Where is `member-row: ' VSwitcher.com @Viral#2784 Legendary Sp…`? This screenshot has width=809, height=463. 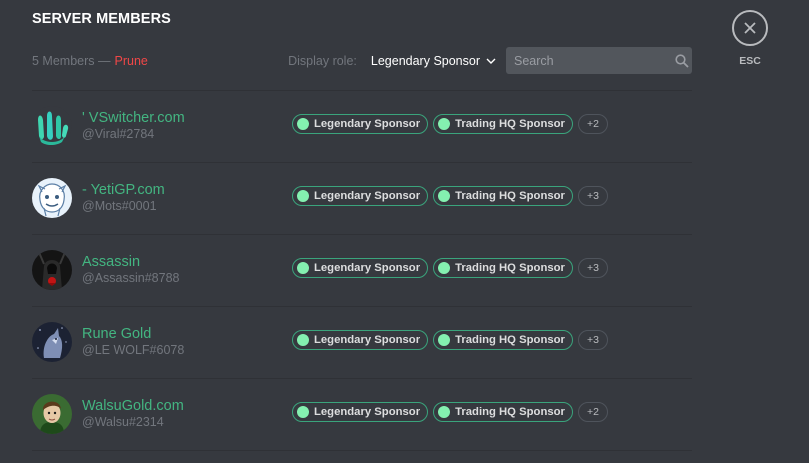 member-row: ' VSwitcher.com @Viral#2784 Legendary Sp… is located at coordinates (362, 126).